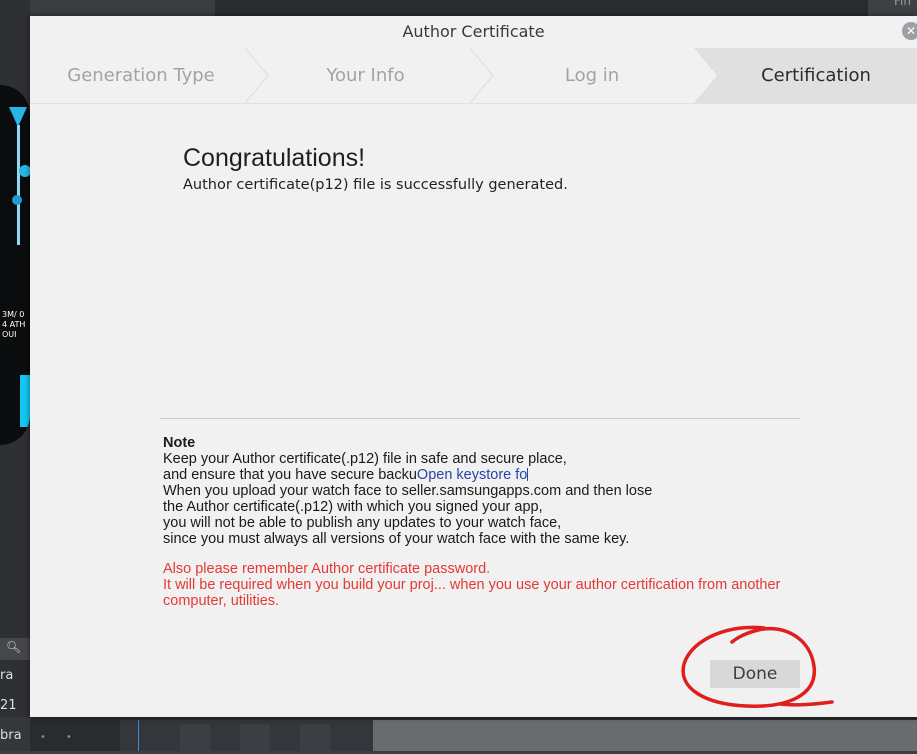 The image size is (917, 754). I want to click on background-top-right-text: Fin, so click(902, 4).